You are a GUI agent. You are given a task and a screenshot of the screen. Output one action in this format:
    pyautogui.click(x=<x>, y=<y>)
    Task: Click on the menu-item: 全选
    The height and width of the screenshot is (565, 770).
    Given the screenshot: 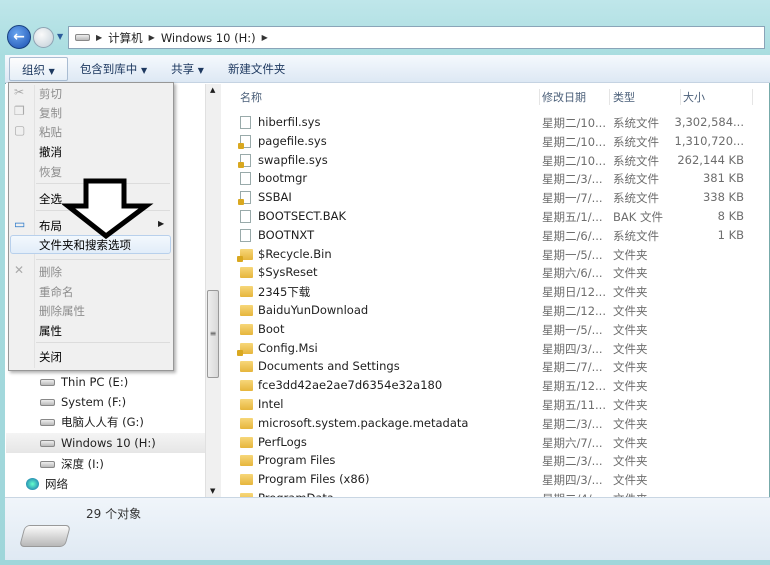 What is the action you would take?
    pyautogui.click(x=50, y=199)
    